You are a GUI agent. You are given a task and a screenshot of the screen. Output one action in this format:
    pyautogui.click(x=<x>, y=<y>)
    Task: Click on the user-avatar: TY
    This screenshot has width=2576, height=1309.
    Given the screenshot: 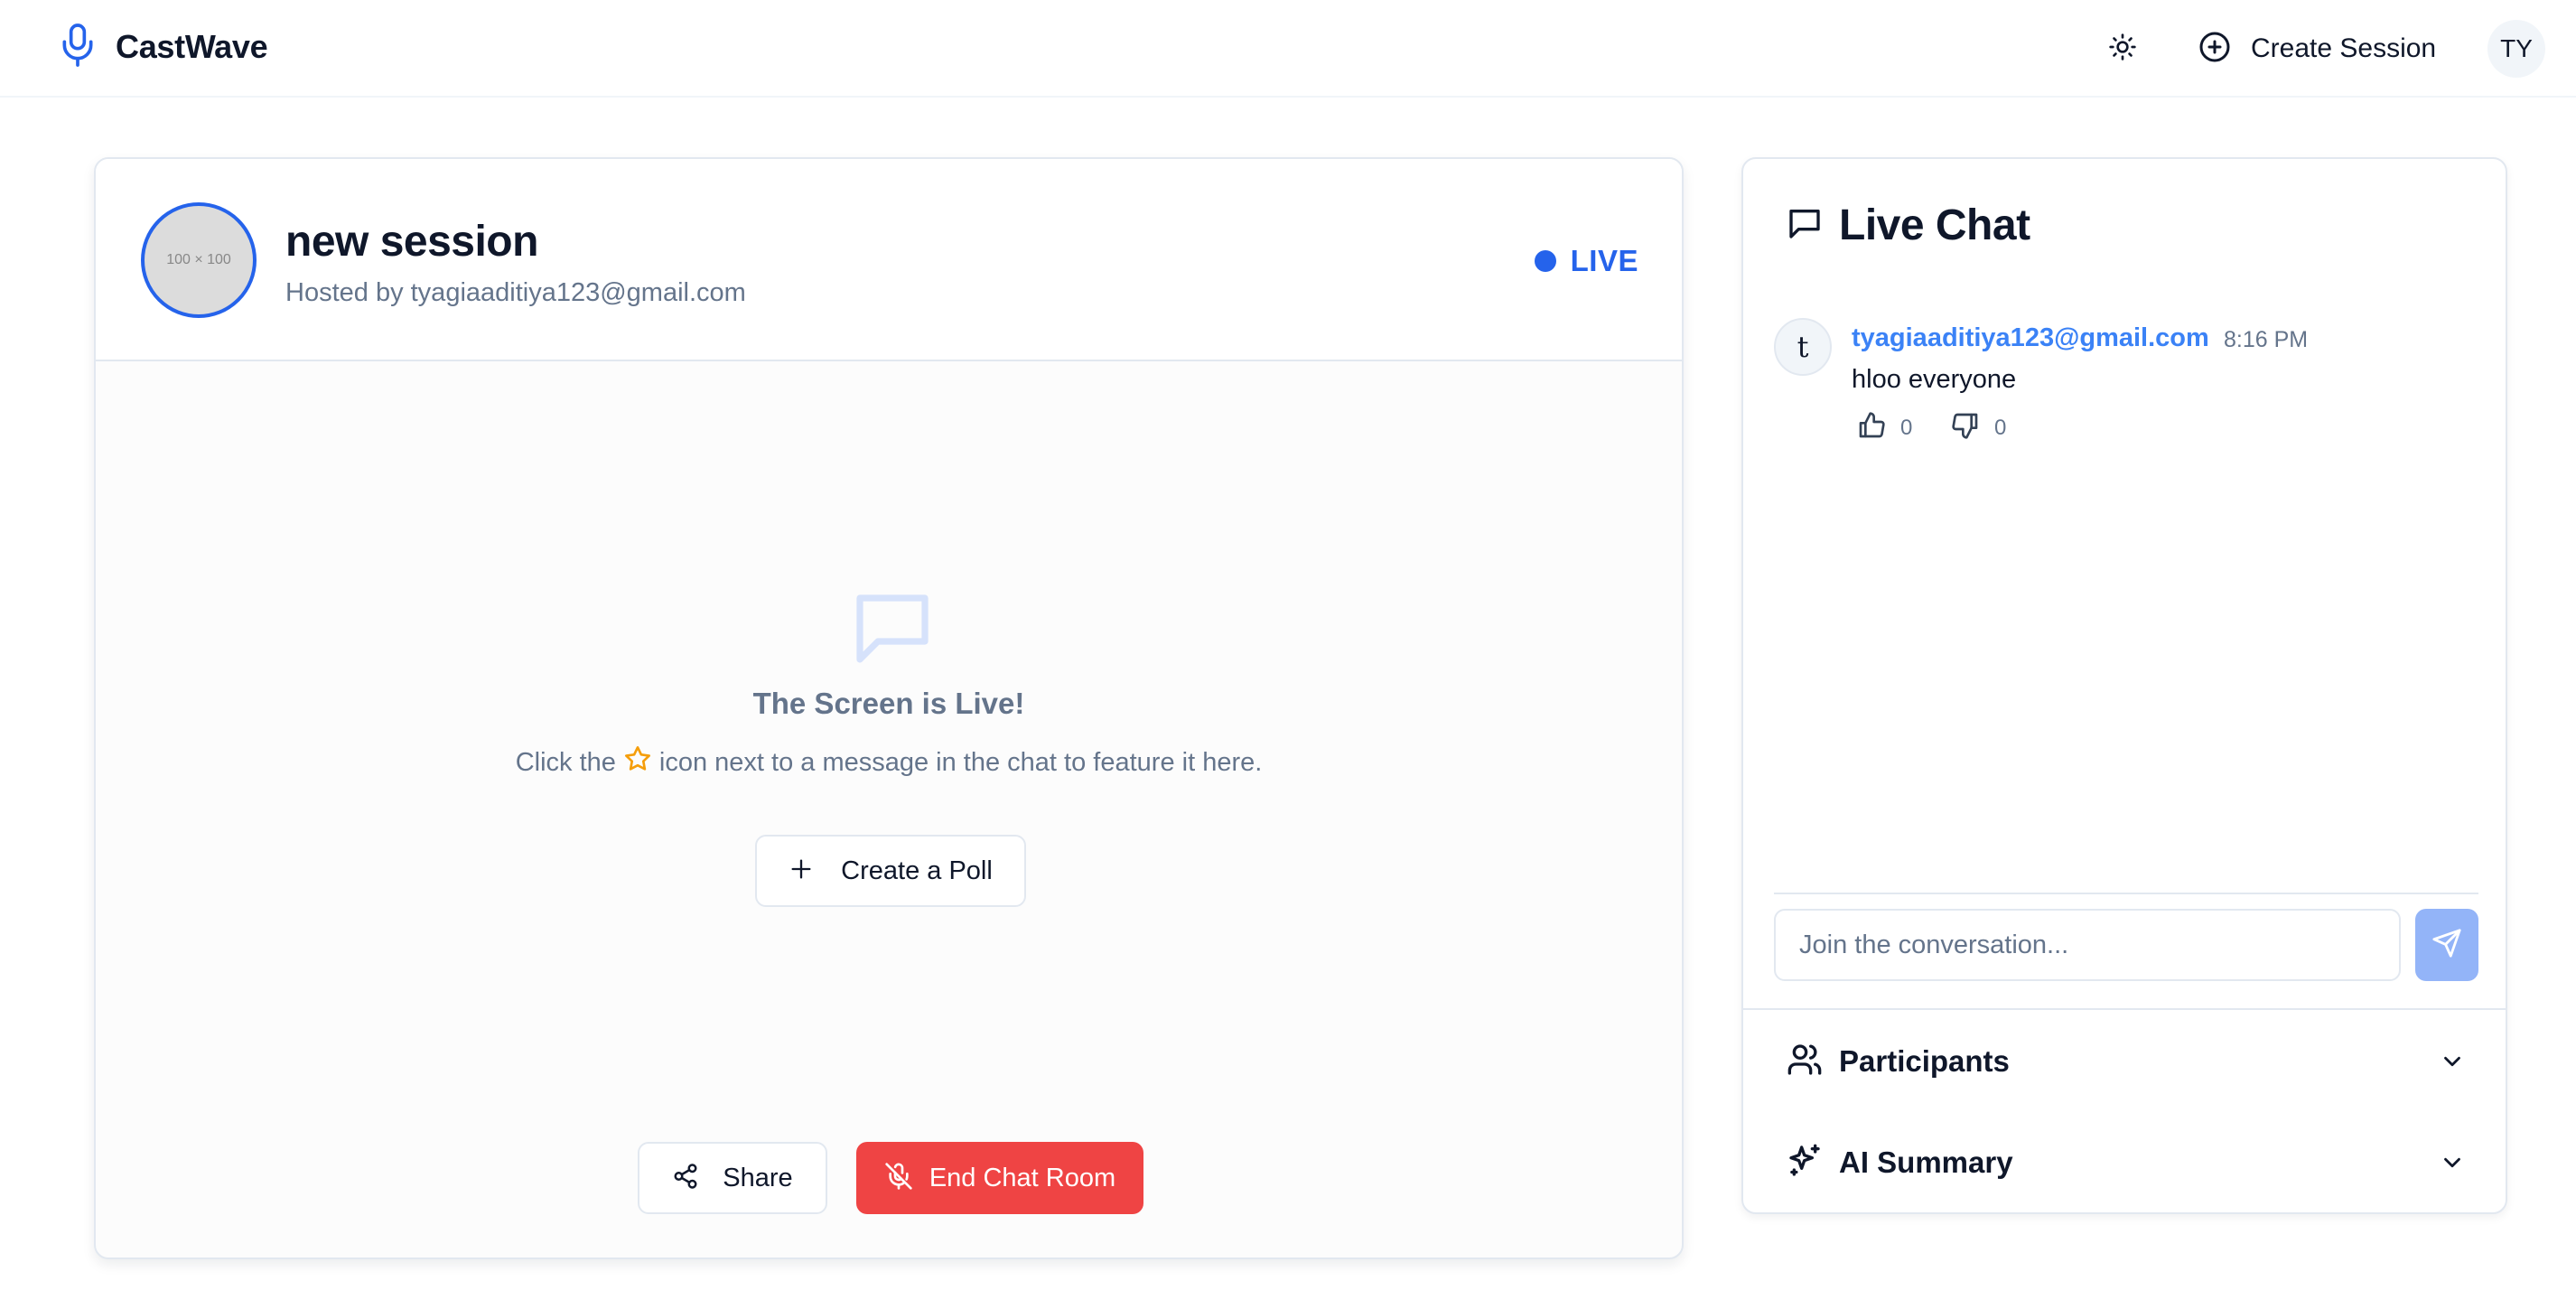 What is the action you would take?
    pyautogui.click(x=2516, y=49)
    